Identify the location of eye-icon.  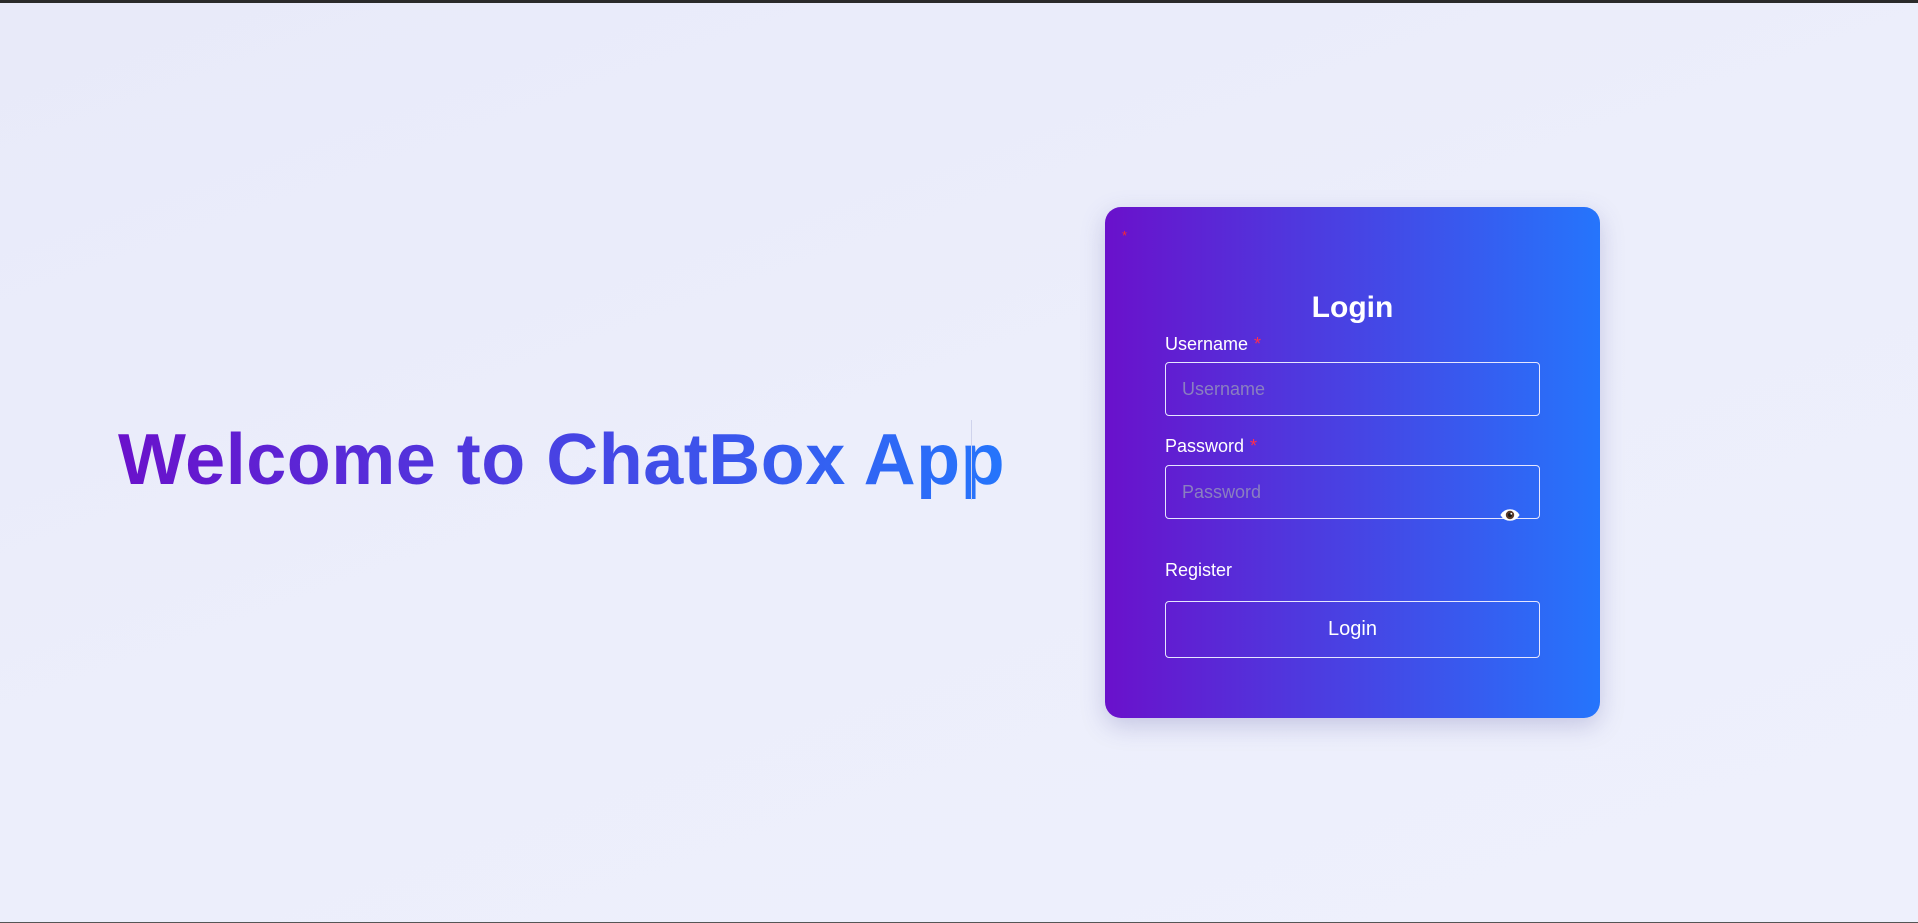
(1510, 515).